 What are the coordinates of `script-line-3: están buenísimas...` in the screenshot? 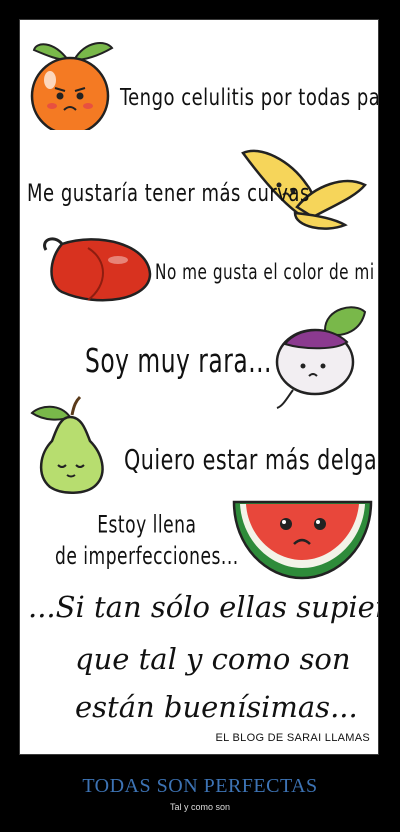 It's located at (216, 707).